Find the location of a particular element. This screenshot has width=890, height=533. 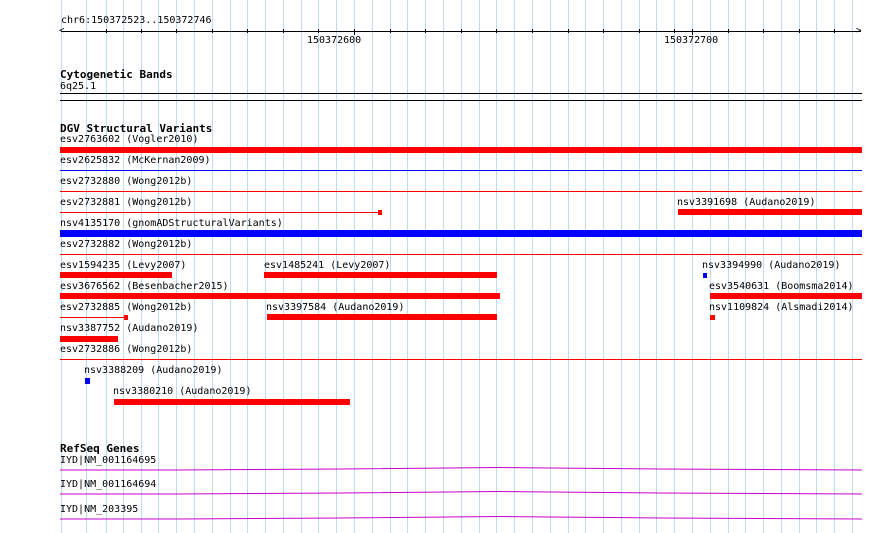

variant-label: esv1594235 (Levy2007) is located at coordinates (123, 266).